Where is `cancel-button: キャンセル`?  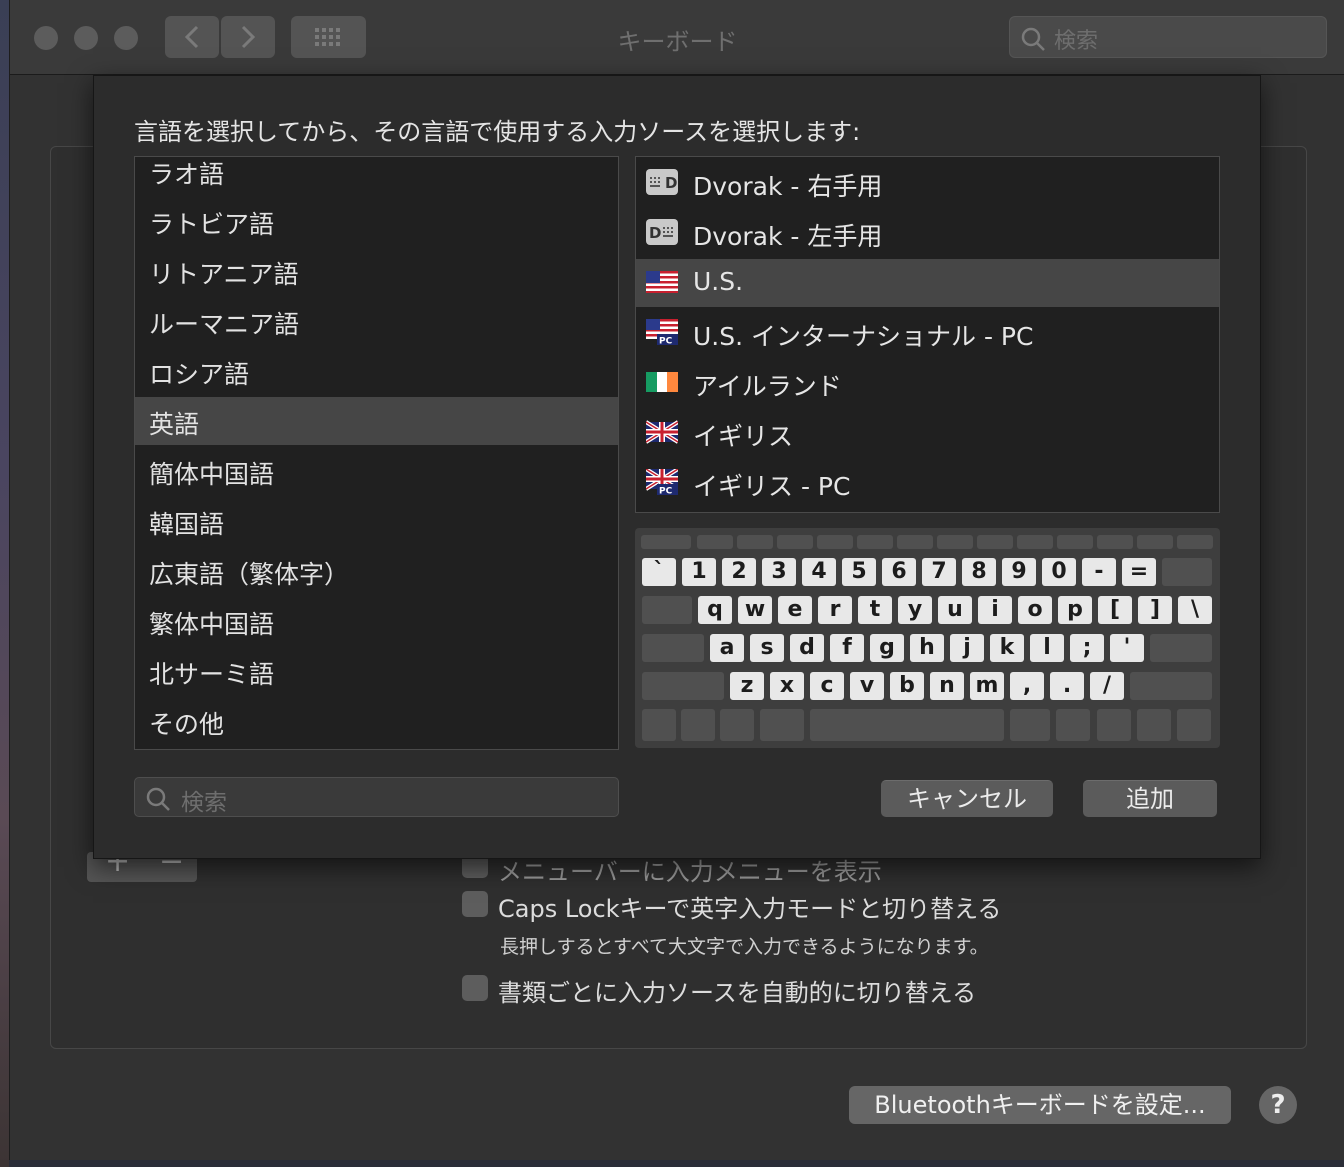
cancel-button: キャンセル is located at coordinates (967, 798).